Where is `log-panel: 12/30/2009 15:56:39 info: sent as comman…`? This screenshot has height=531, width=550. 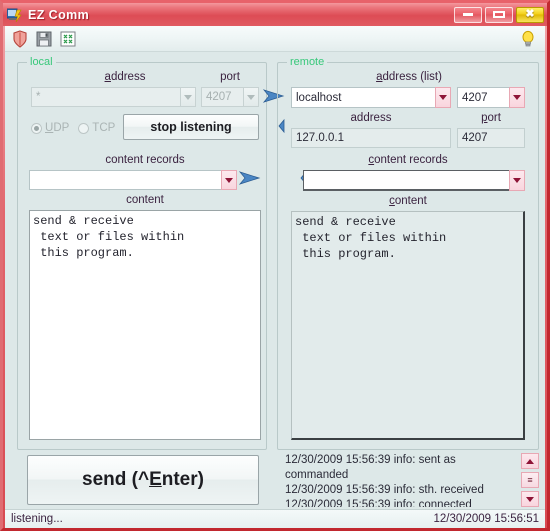
log-panel: 12/30/2009 15:56:39 info: sent as comman… is located at coordinates (412, 480).